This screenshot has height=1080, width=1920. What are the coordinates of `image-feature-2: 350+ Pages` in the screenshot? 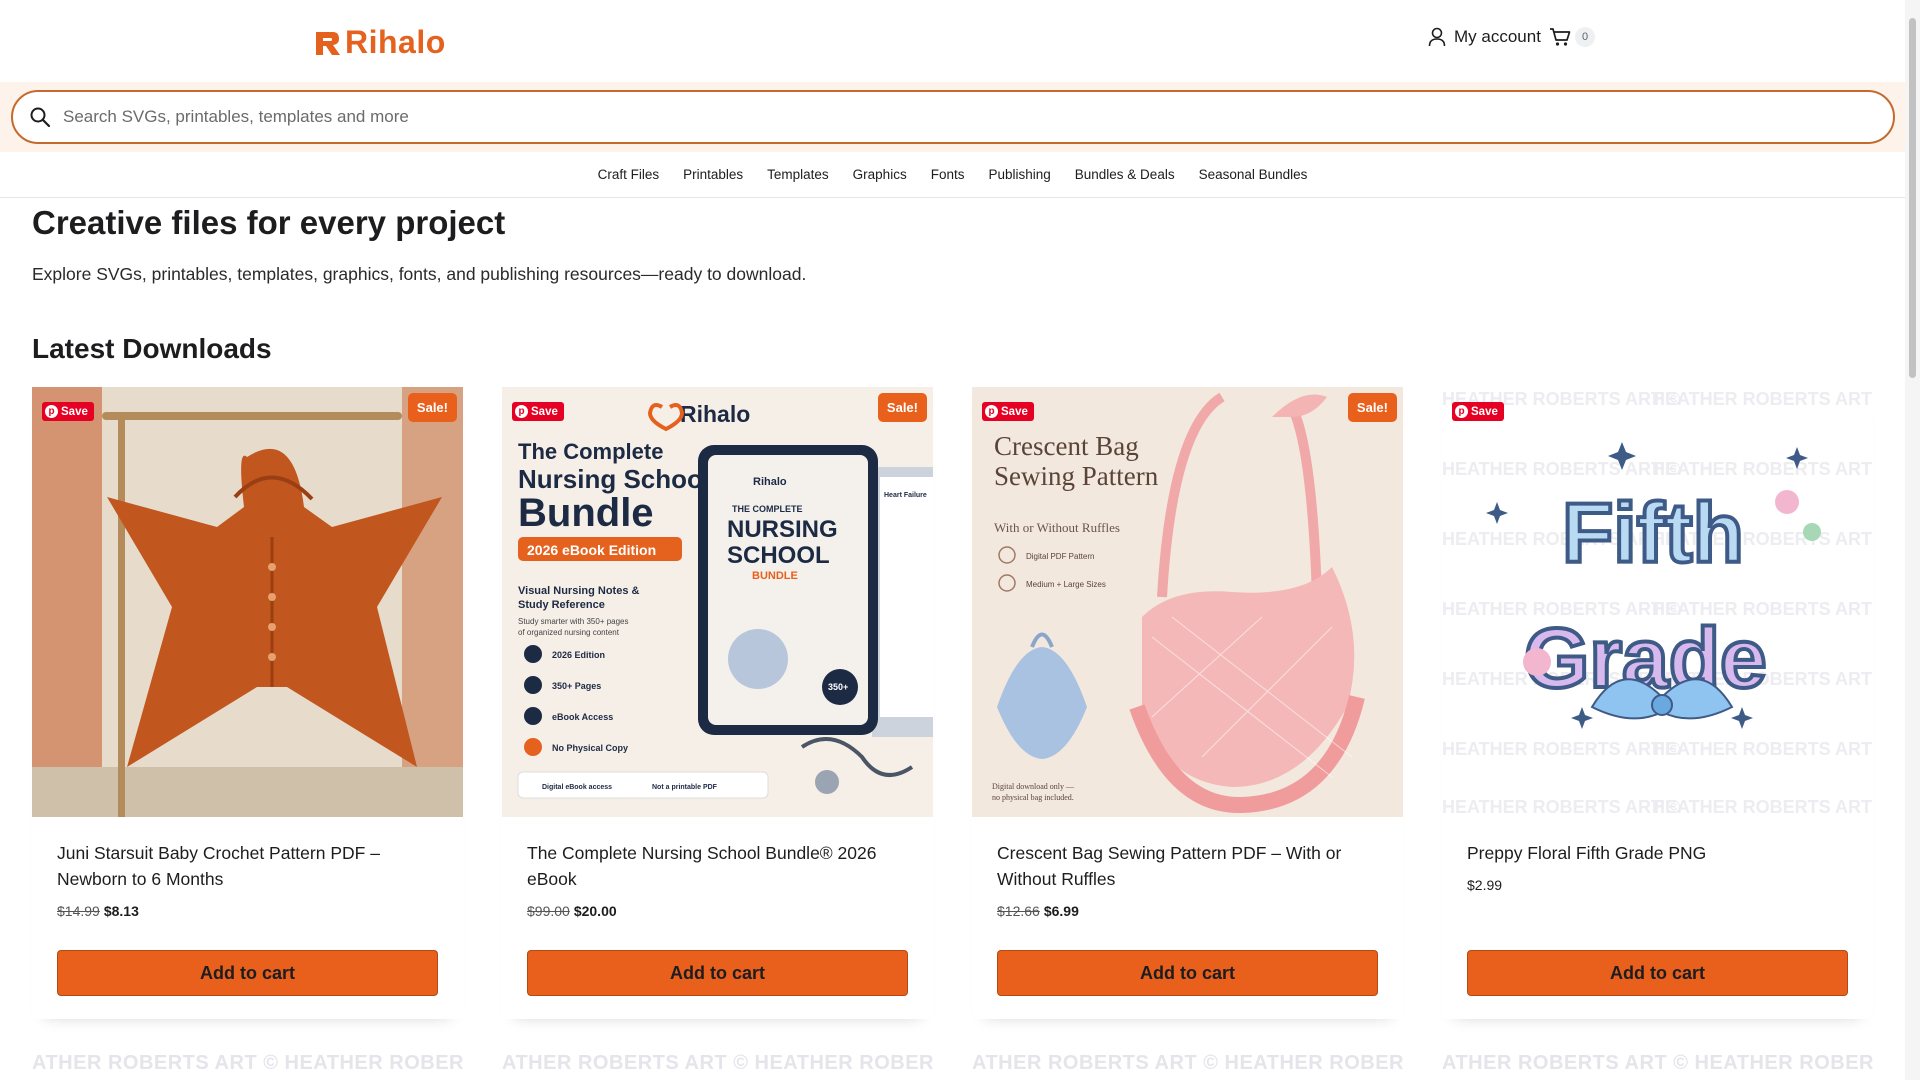 It's located at (576, 686).